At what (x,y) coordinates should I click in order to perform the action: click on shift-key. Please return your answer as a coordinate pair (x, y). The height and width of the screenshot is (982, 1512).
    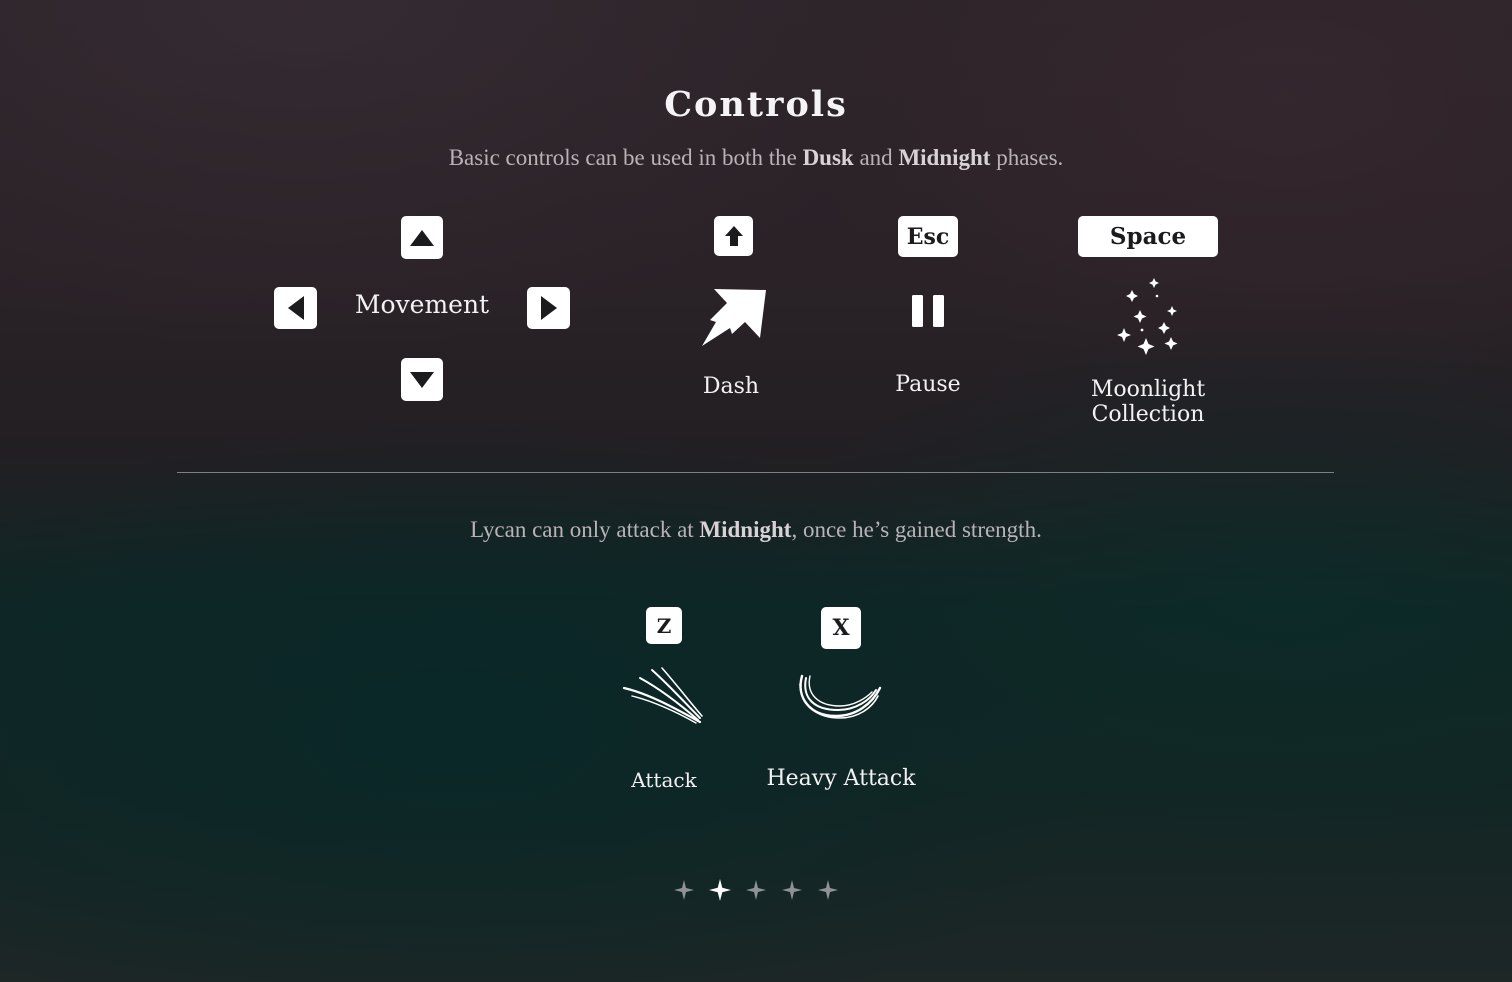
    Looking at the image, I should click on (733, 236).